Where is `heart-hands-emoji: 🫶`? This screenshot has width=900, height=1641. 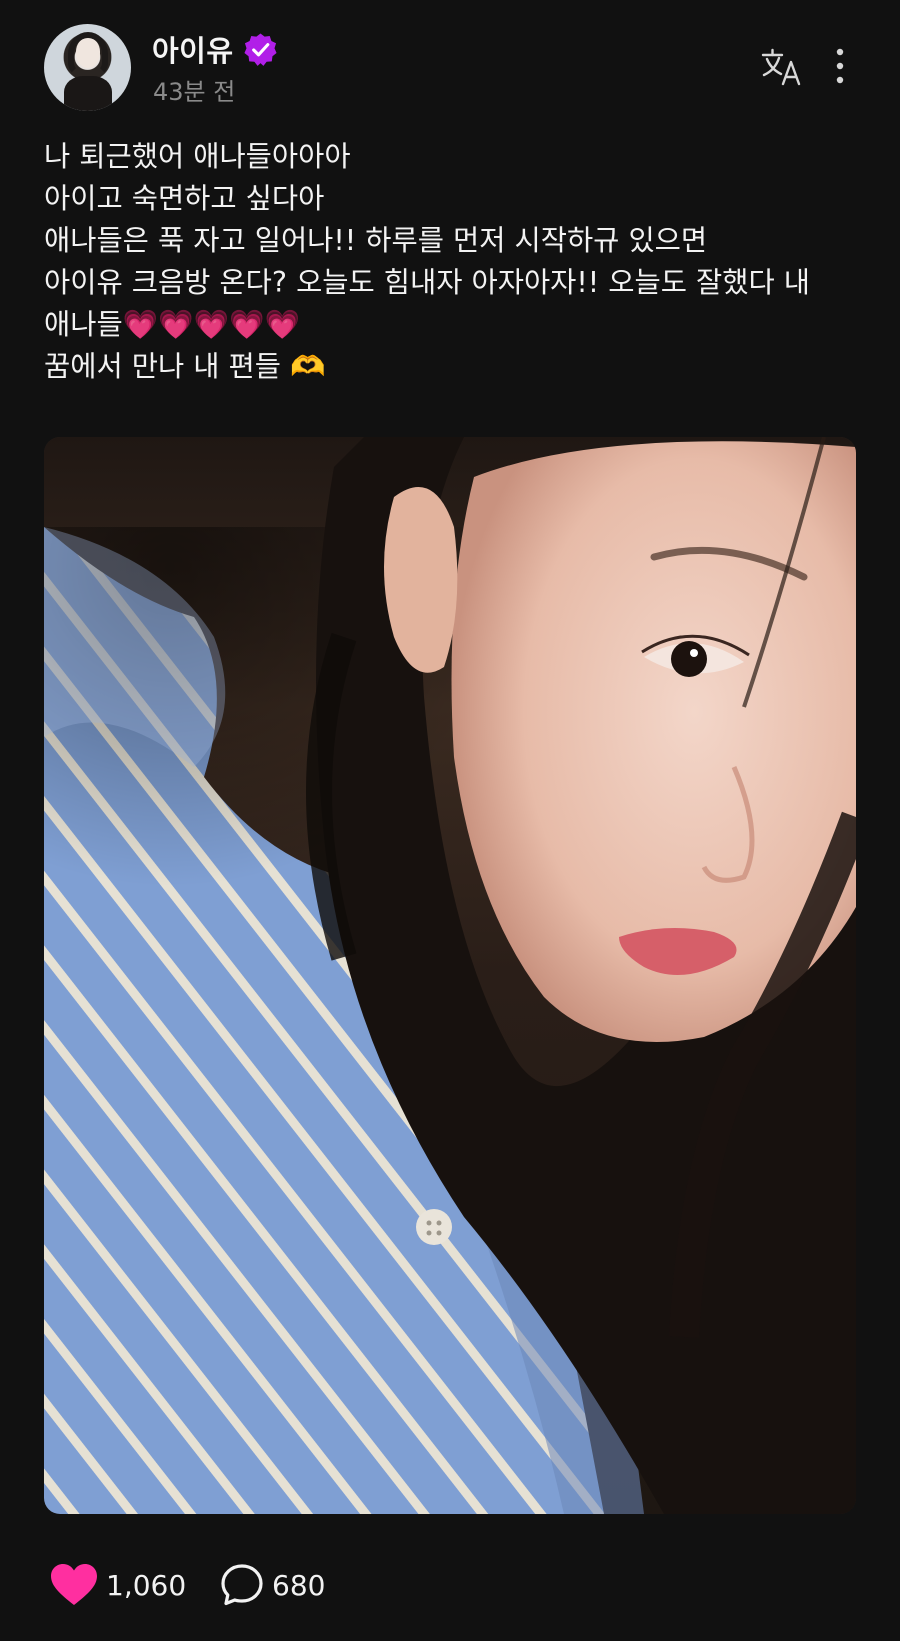 heart-hands-emoji: 🫶 is located at coordinates (308, 366).